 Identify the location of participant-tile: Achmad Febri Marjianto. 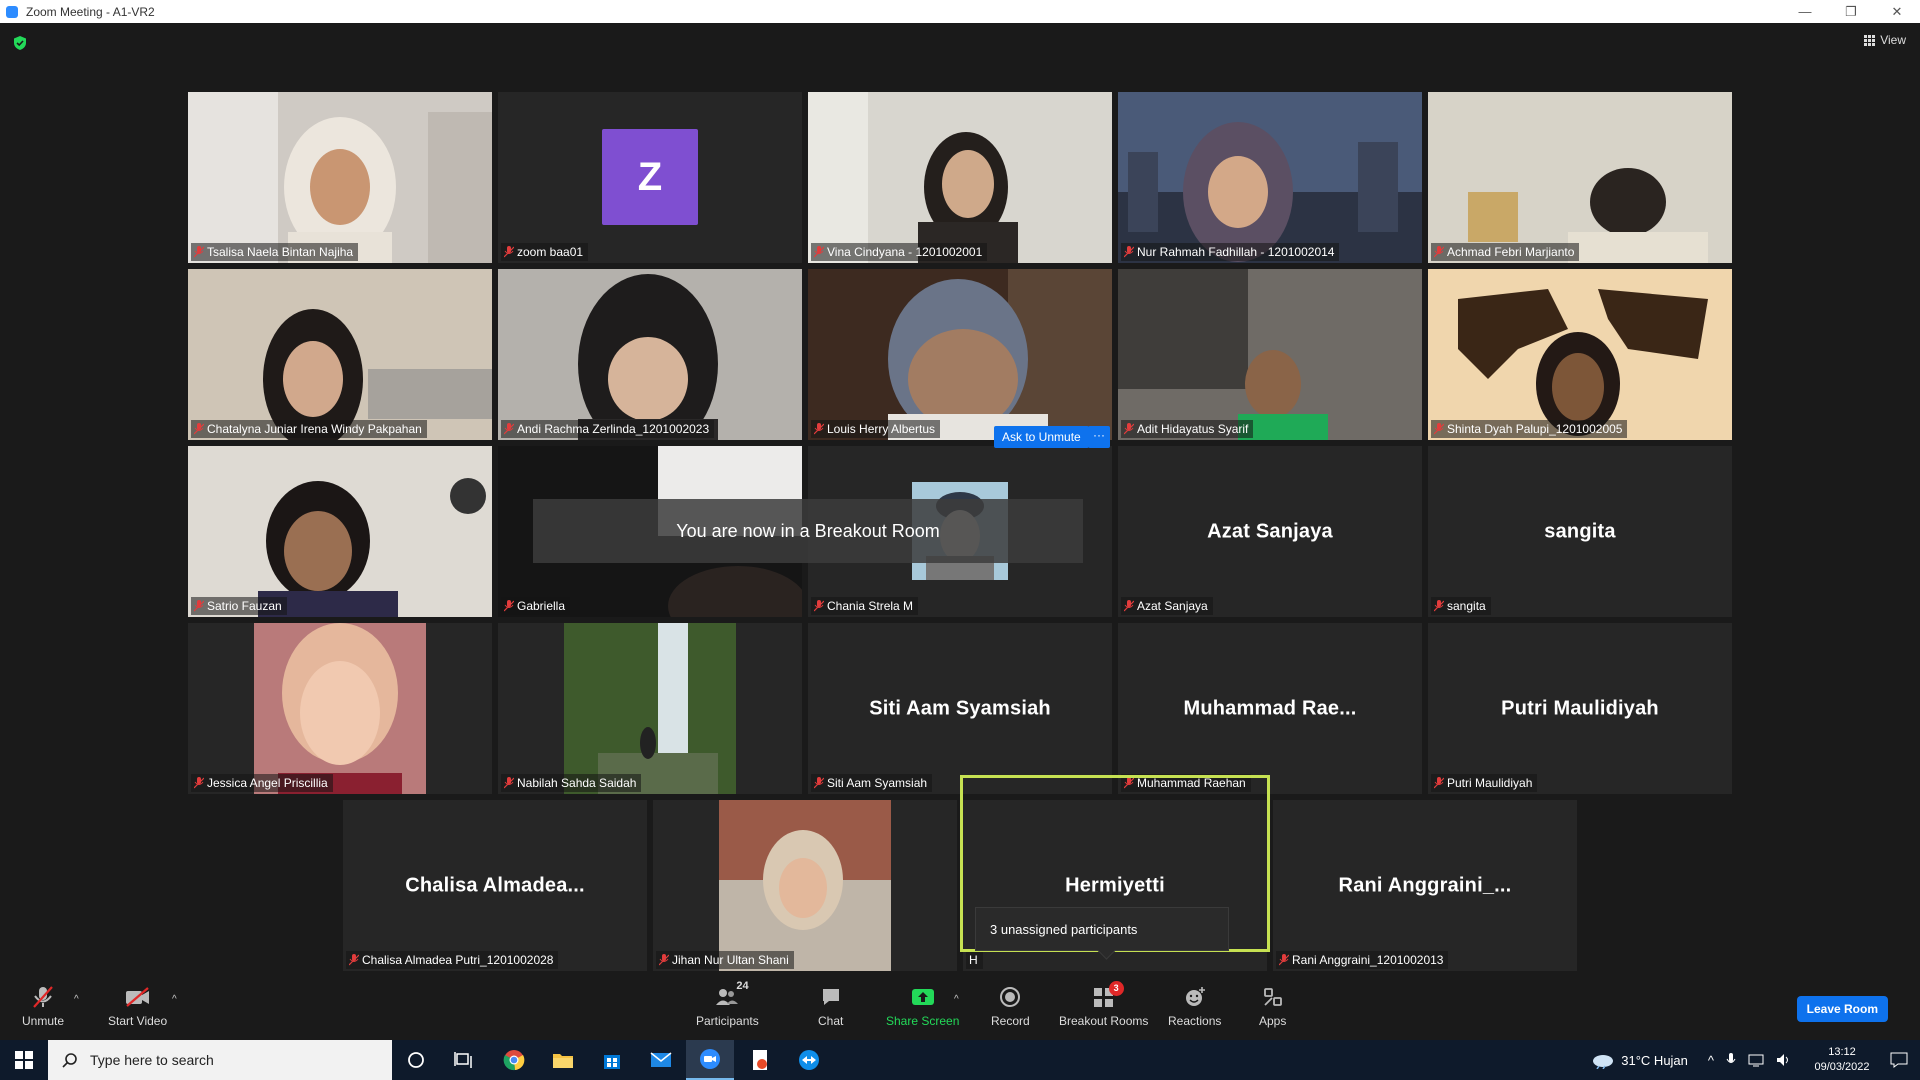
(1580, 177).